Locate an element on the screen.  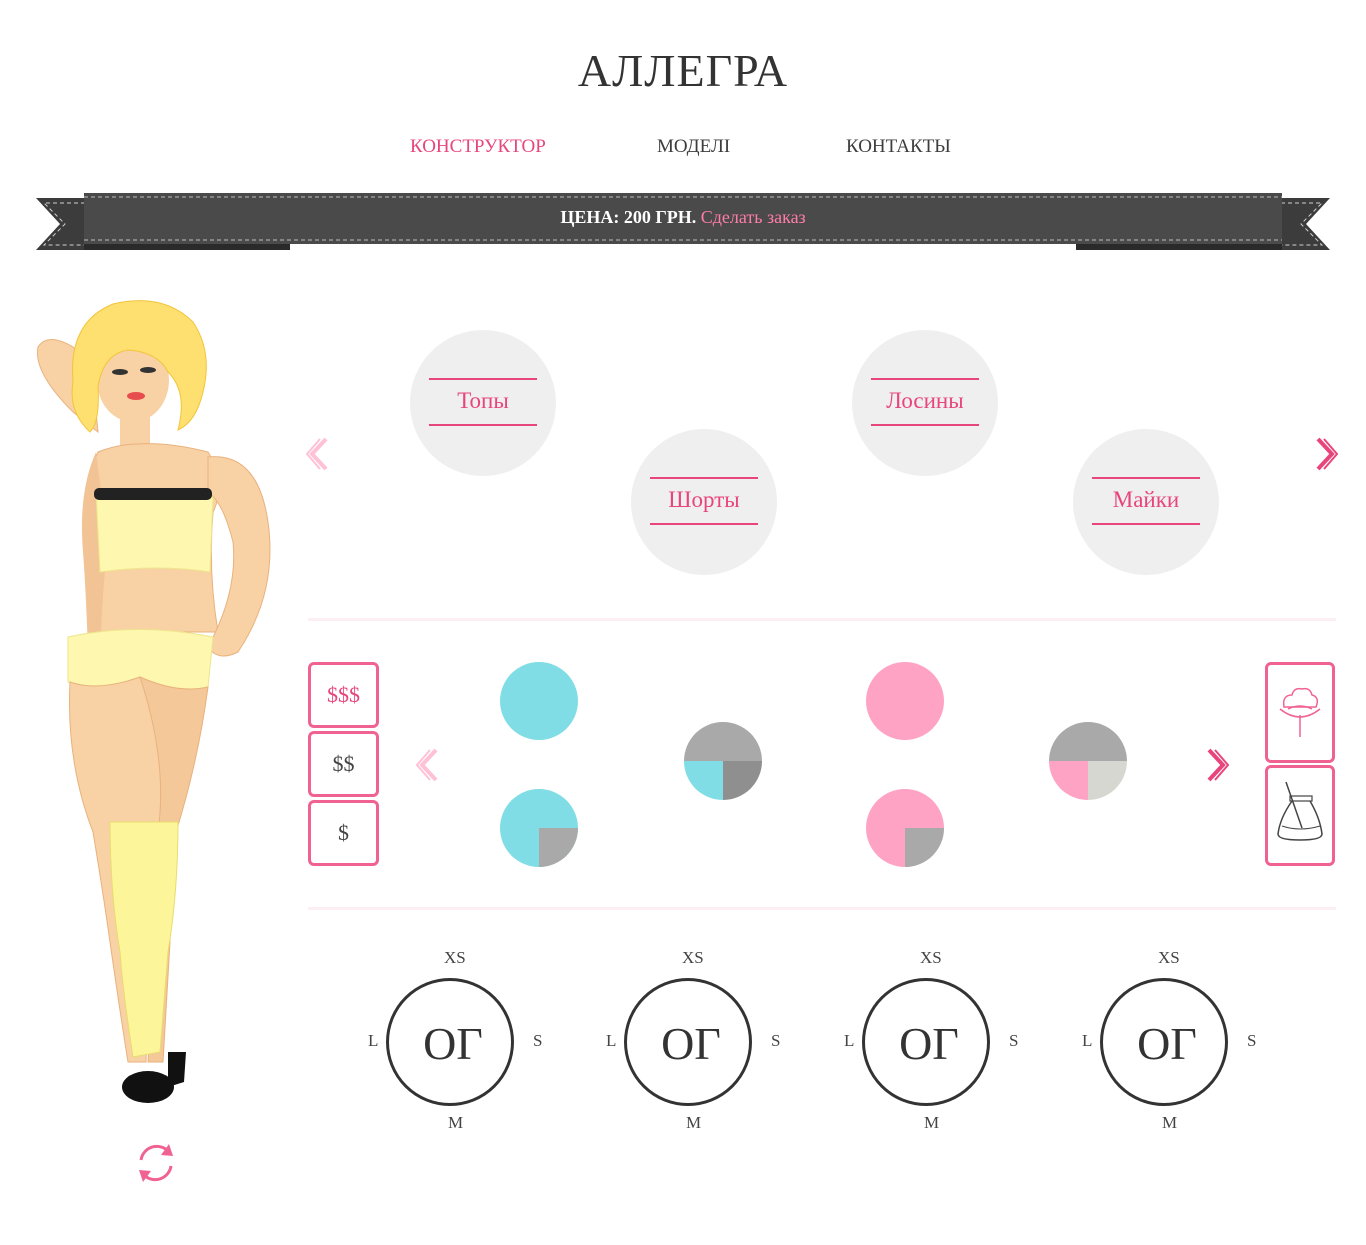
color-swatch-cyan is located at coordinates (539, 701).